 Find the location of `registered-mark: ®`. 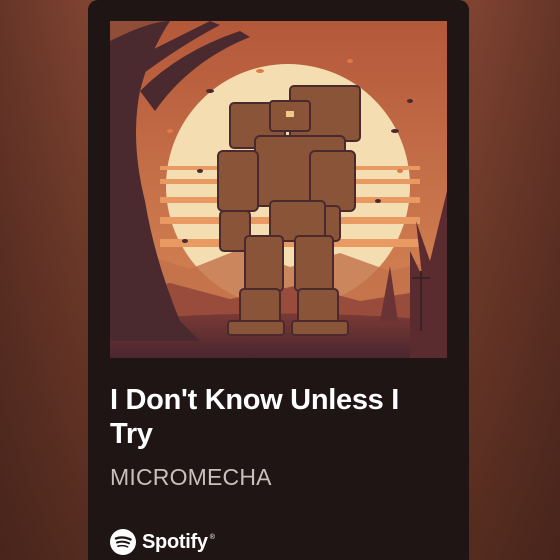

registered-mark: ® is located at coordinates (212, 537).